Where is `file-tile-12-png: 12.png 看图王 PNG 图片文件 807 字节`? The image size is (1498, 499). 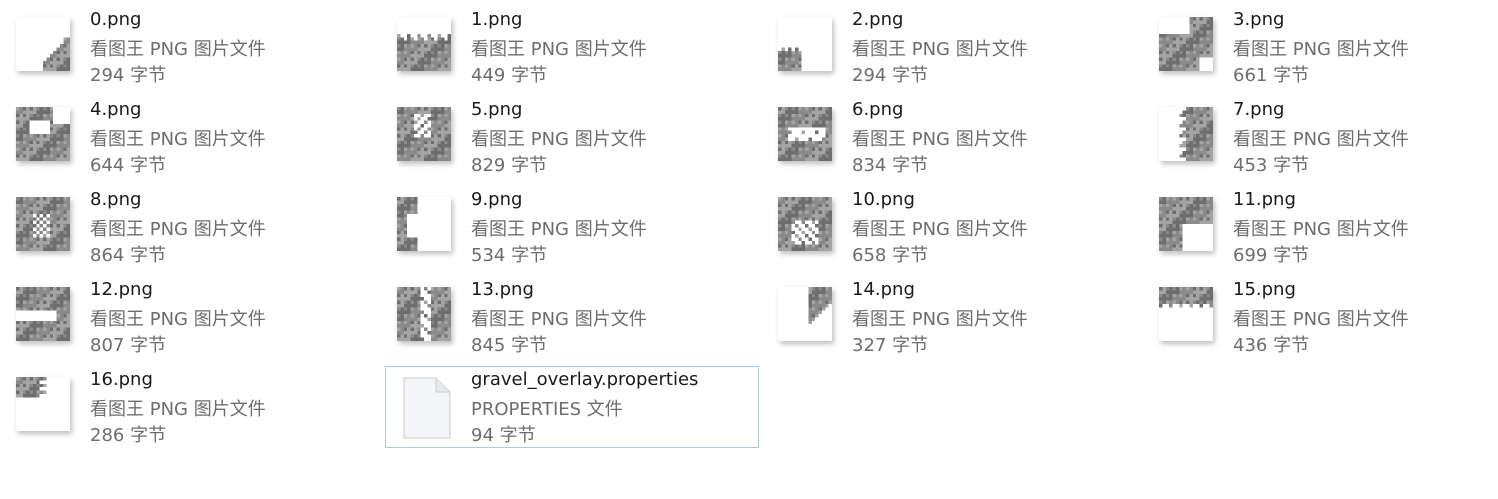 file-tile-12-png: 12.png 看图王 PNG 图片文件 807 字节 is located at coordinates (187, 313).